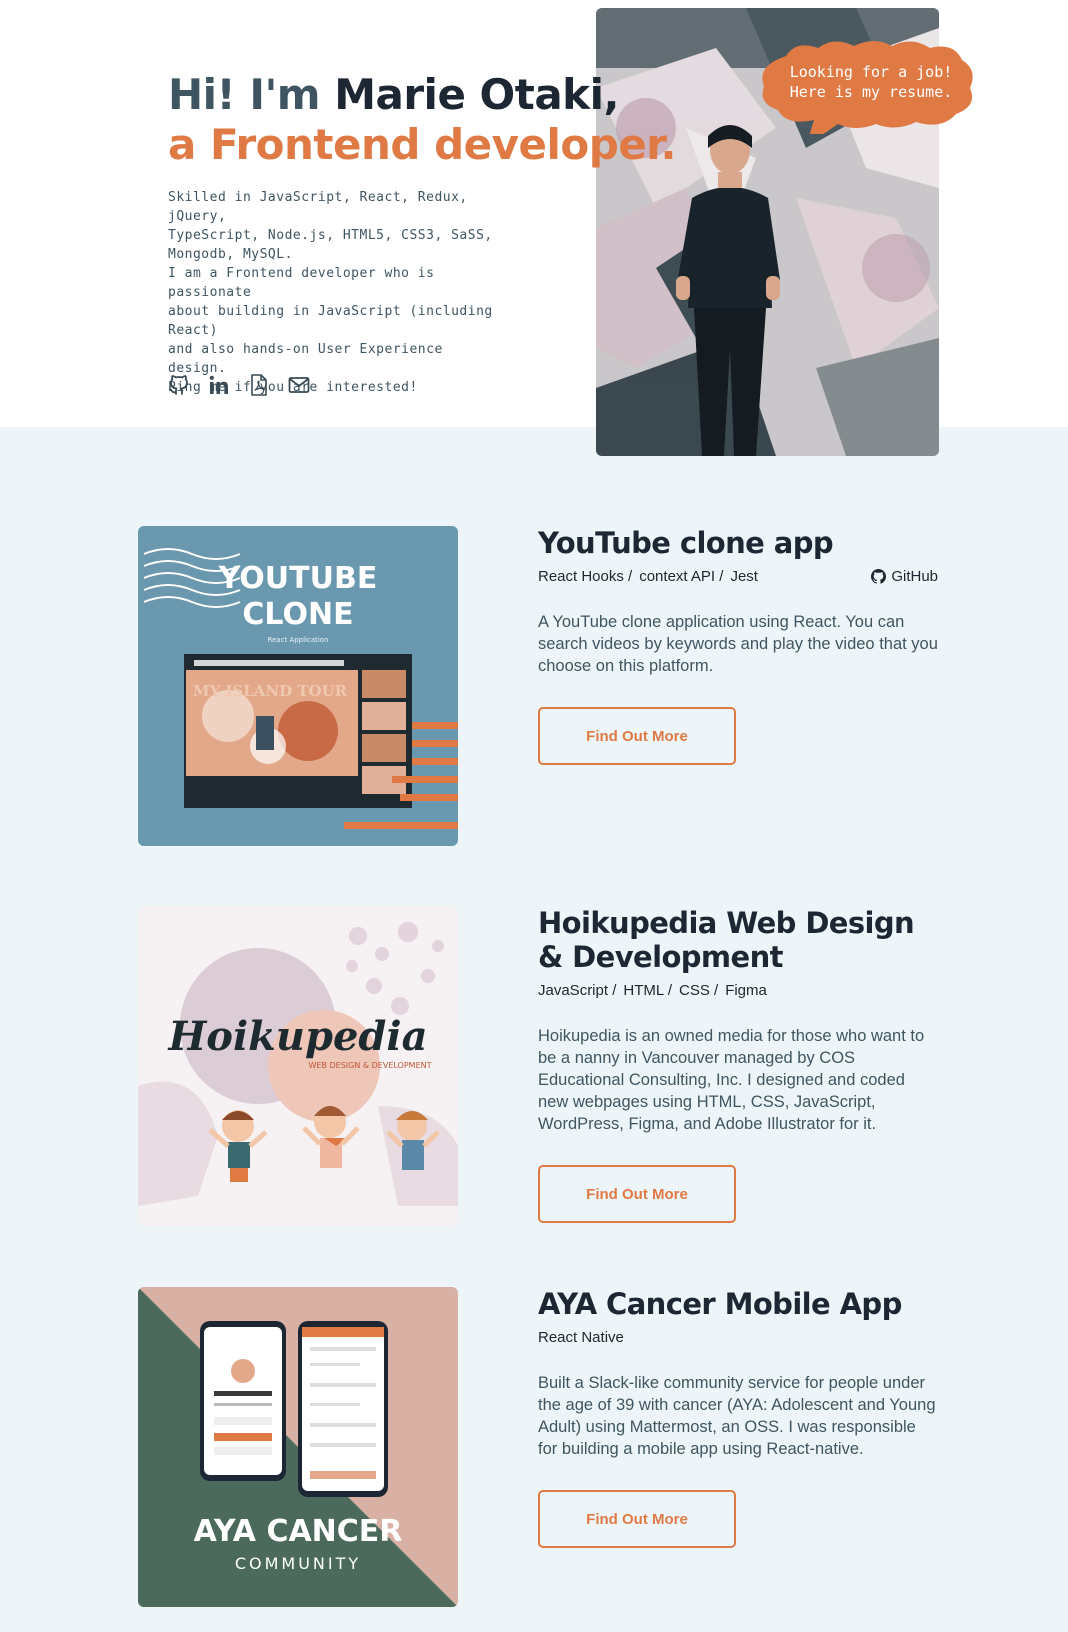 The image size is (1068, 1632). What do you see at coordinates (251, 94) in the screenshot?
I see `hero-greeting: Hi! I'm` at bounding box center [251, 94].